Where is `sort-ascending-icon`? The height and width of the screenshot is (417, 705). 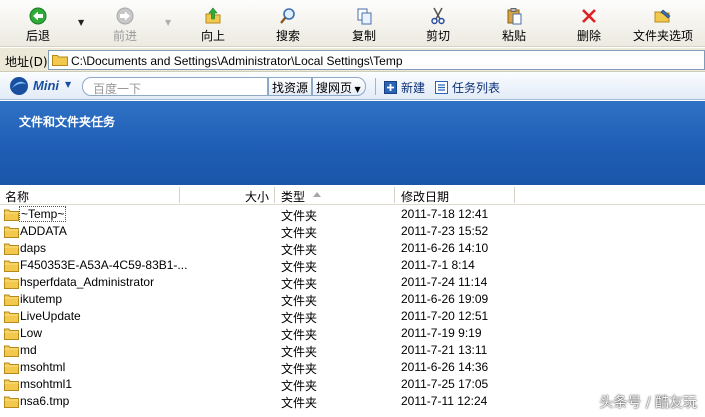 sort-ascending-icon is located at coordinates (317, 194).